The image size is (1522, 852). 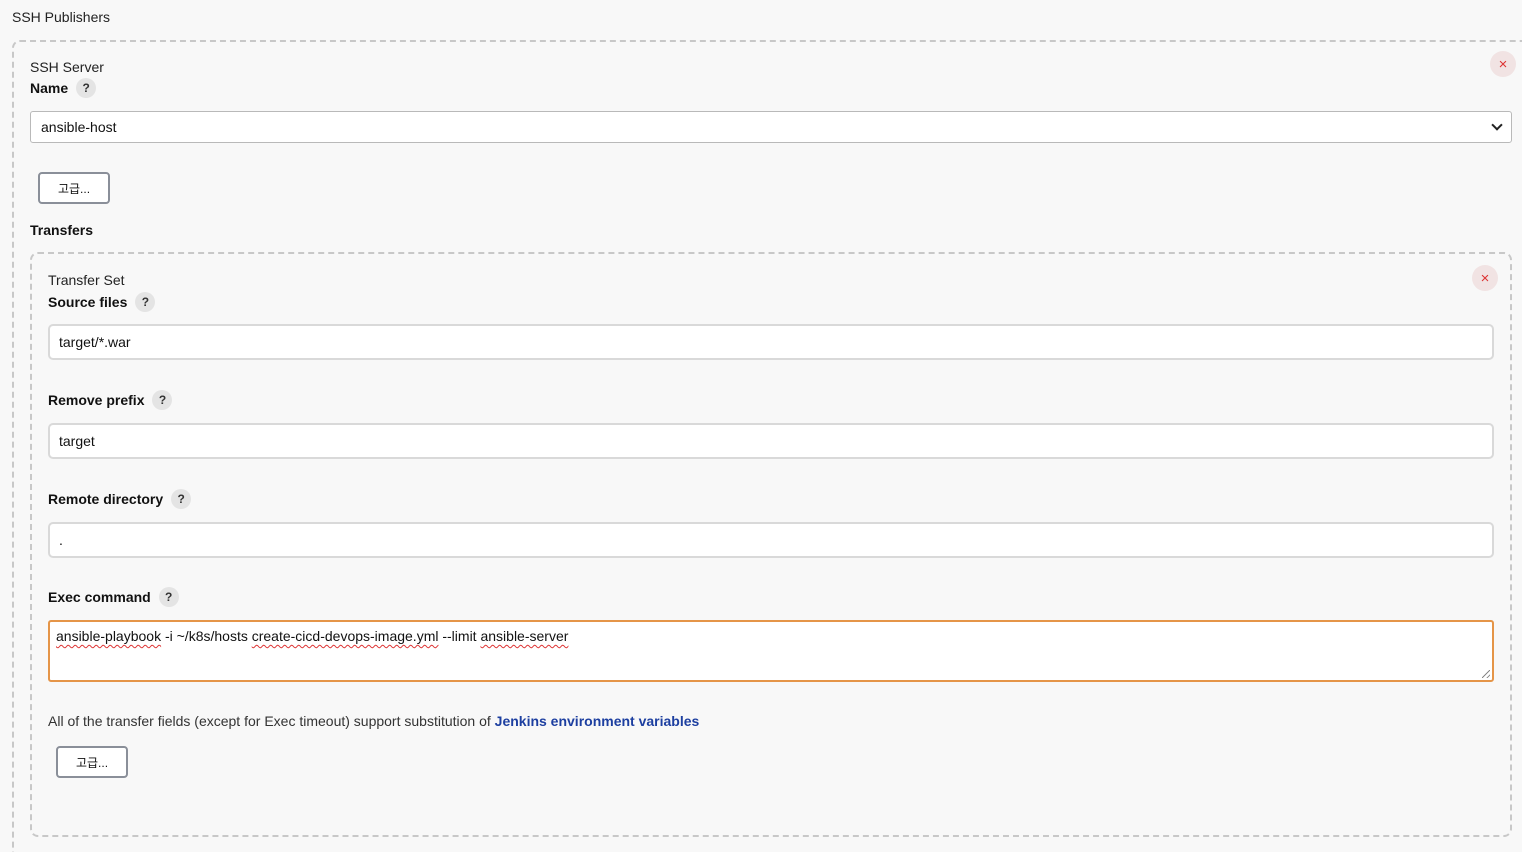 What do you see at coordinates (524, 636) in the screenshot?
I see `exec-command-part: ansible-server` at bounding box center [524, 636].